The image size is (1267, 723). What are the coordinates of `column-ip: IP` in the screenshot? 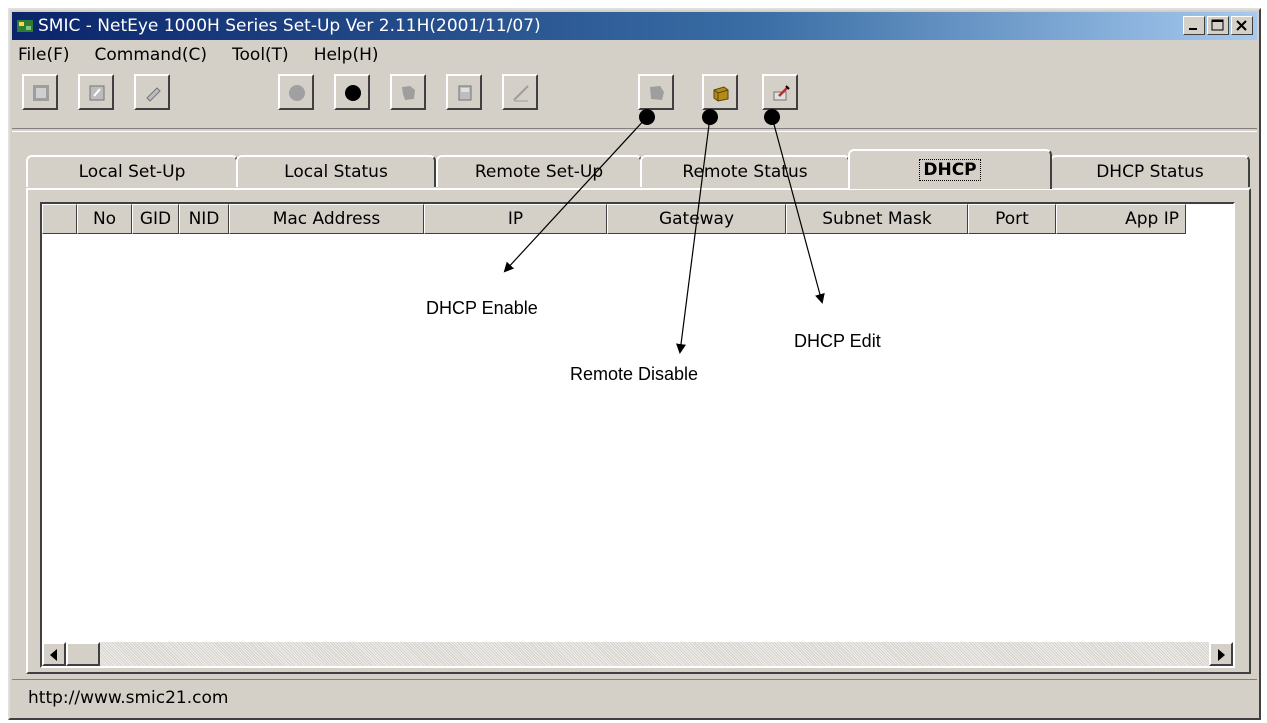 It's located at (515, 219).